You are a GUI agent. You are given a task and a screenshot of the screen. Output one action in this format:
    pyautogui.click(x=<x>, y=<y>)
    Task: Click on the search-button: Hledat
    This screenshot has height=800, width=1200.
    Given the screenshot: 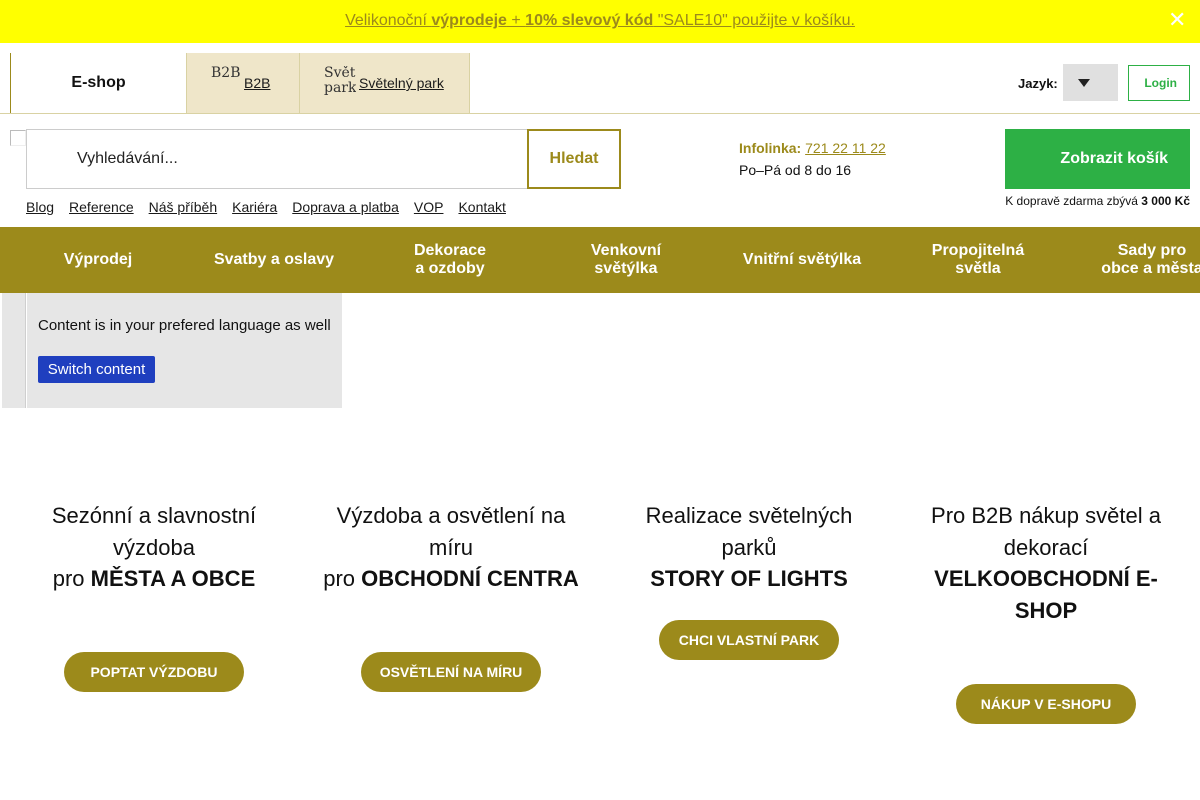 What is the action you would take?
    pyautogui.click(x=574, y=159)
    